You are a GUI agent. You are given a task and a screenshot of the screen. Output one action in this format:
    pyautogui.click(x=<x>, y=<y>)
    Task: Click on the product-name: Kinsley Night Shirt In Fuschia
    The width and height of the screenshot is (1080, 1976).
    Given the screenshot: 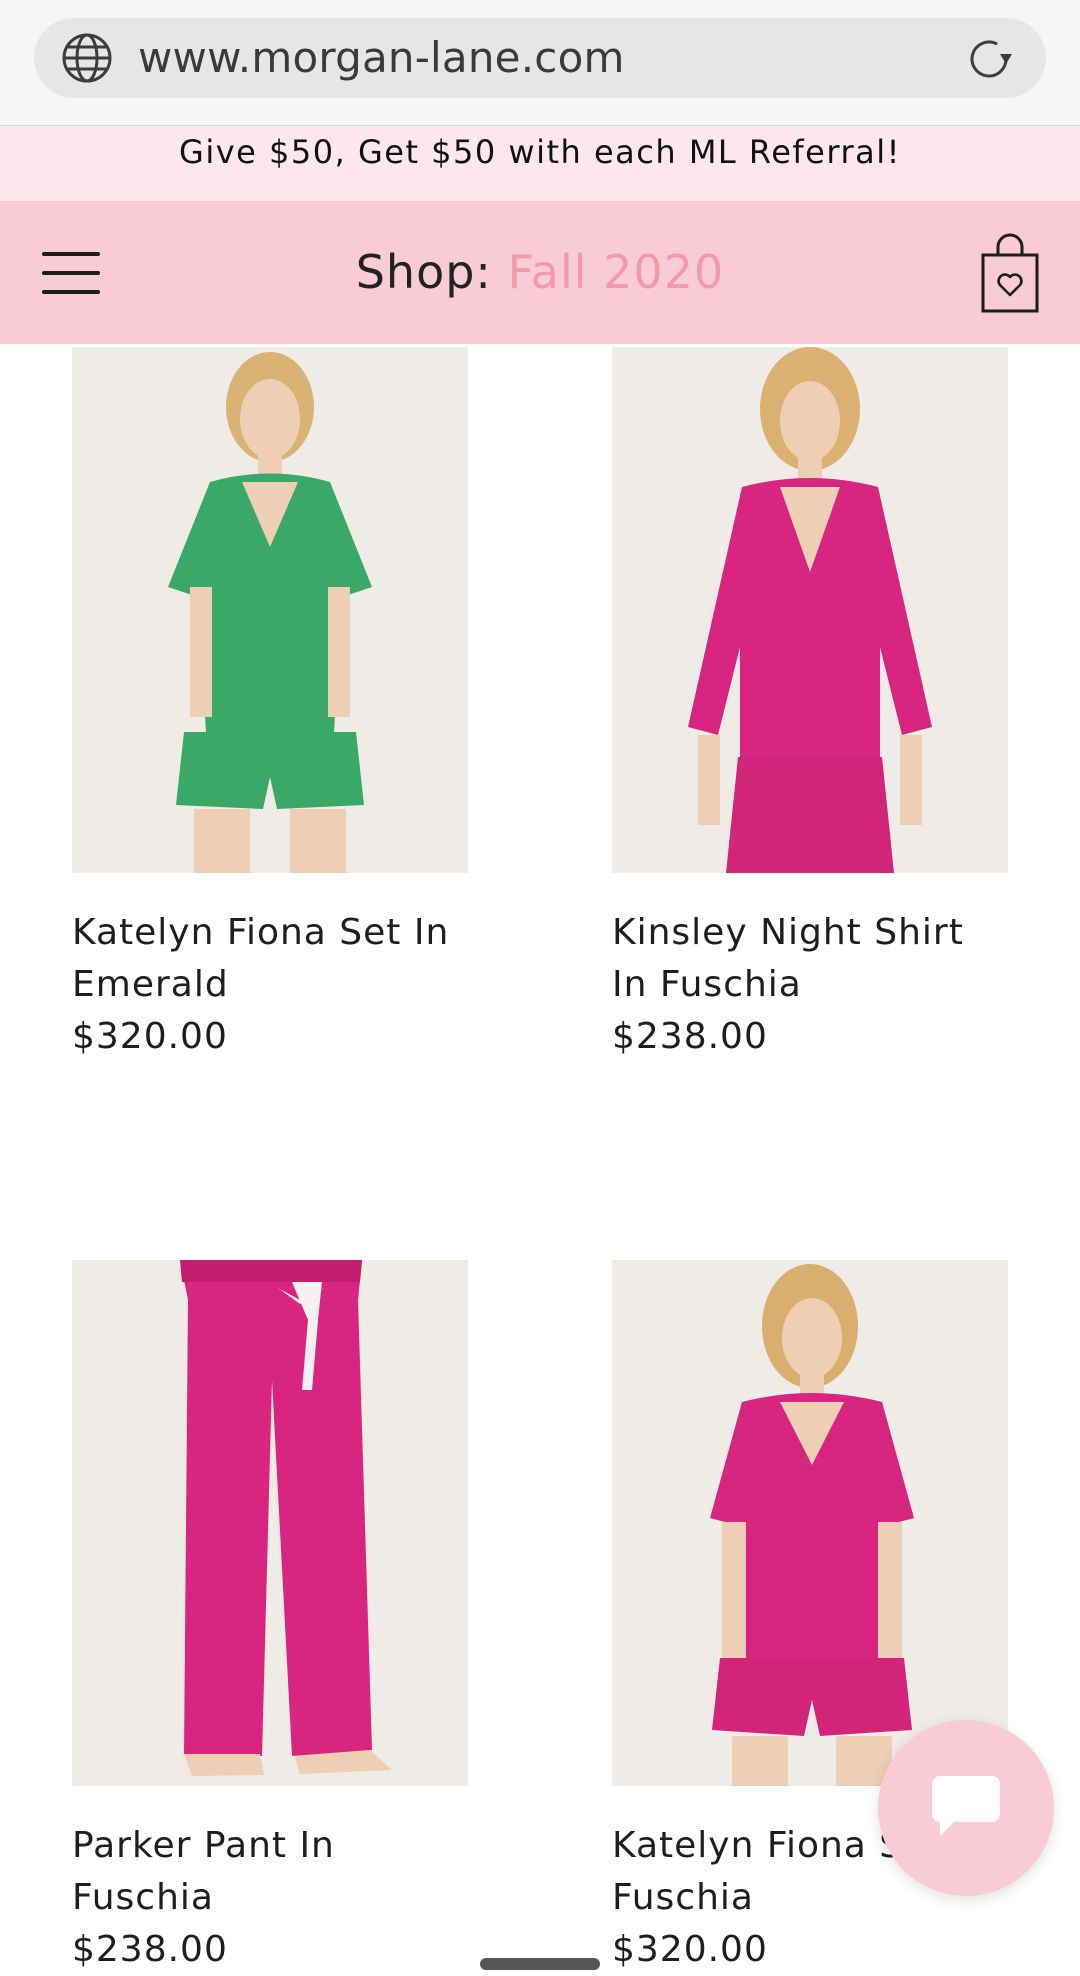 What is the action you would take?
    pyautogui.click(x=810, y=959)
    